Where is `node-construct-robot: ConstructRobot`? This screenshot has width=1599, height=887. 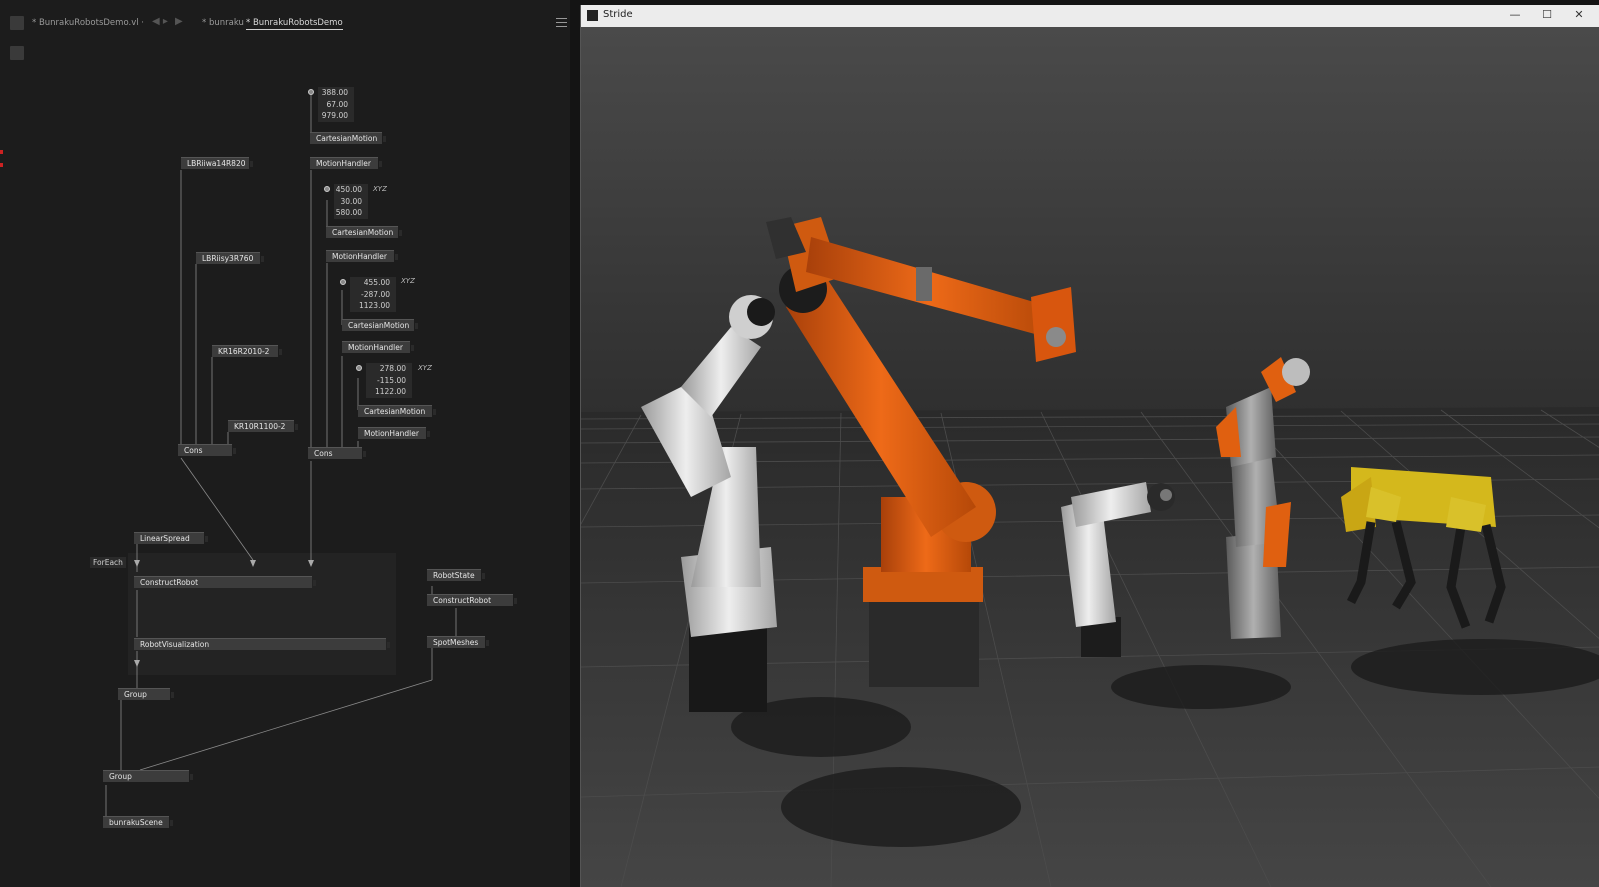
node-construct-robot: ConstructRobot is located at coordinates (225, 582).